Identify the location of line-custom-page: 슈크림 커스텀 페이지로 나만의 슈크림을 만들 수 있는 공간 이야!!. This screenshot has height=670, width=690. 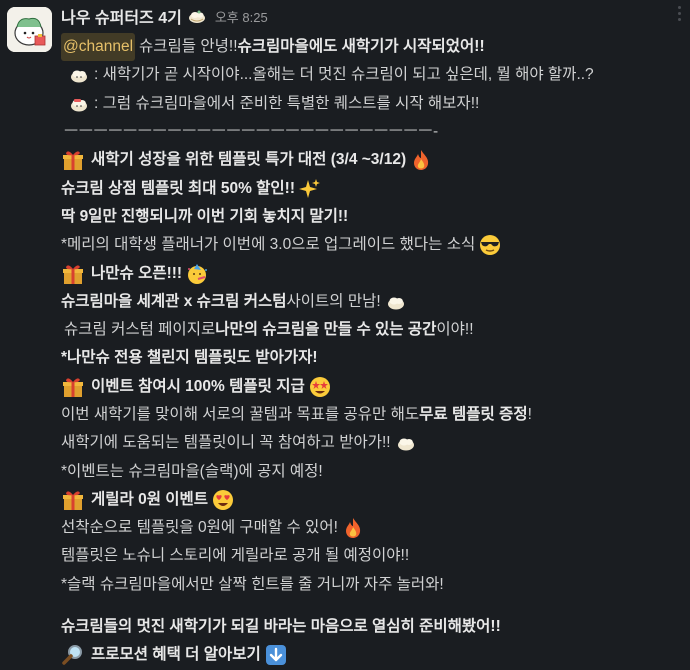
(269, 330).